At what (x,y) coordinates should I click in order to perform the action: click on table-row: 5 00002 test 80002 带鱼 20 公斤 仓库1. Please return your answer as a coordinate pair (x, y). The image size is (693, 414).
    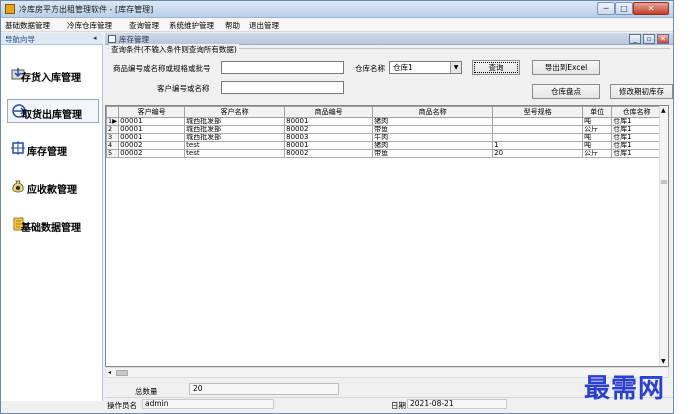
    Looking at the image, I should click on (384, 153).